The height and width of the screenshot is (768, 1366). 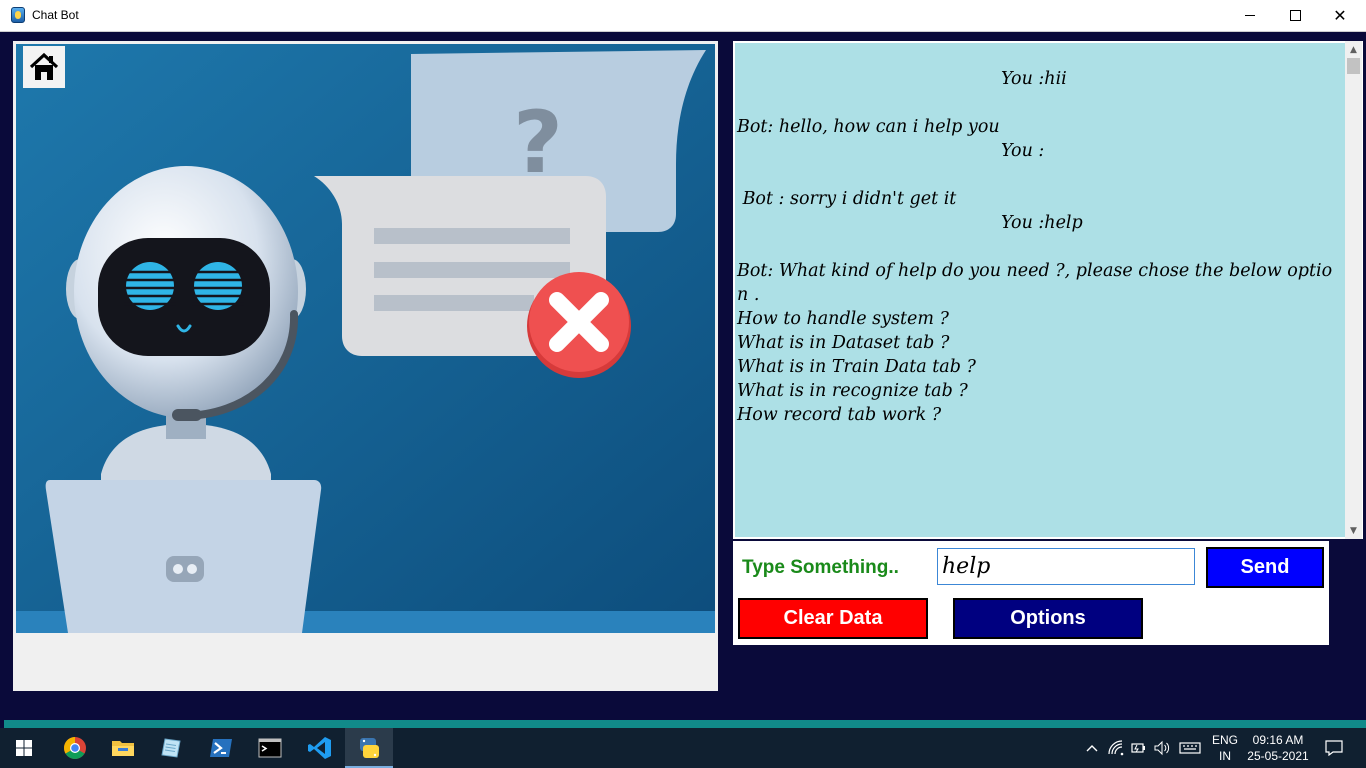 I want to click on file-explorer-icon, so click(x=123, y=748).